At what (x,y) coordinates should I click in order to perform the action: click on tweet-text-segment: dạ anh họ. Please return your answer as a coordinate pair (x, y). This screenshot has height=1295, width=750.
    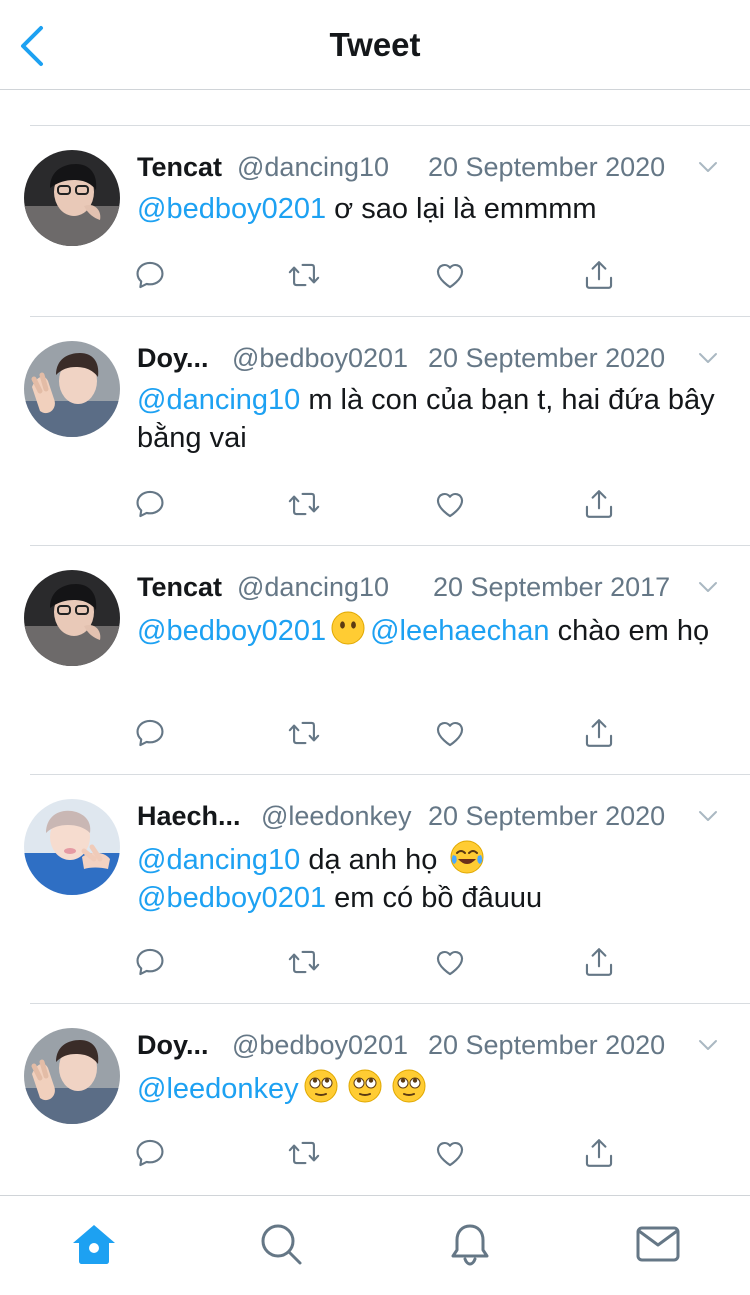
    Looking at the image, I should click on (373, 860).